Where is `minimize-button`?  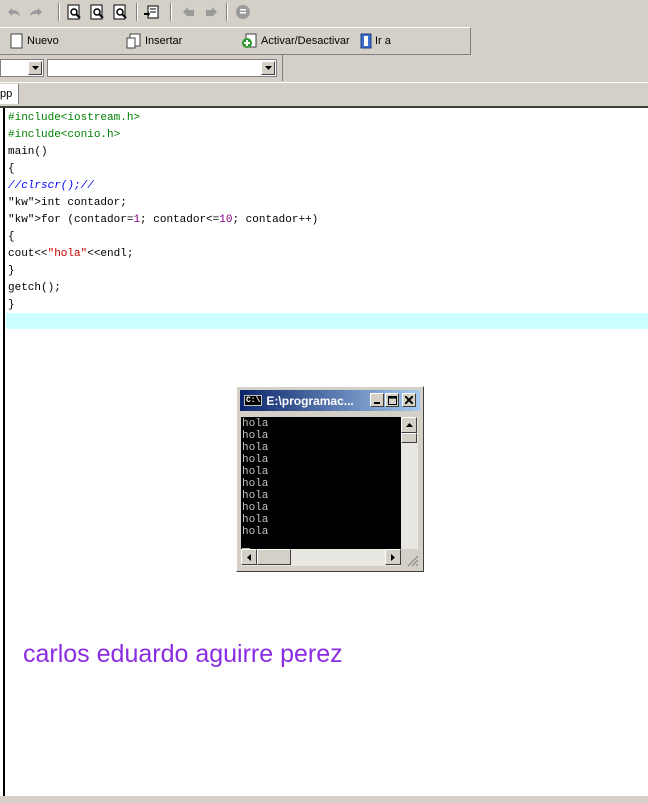 minimize-button is located at coordinates (377, 400).